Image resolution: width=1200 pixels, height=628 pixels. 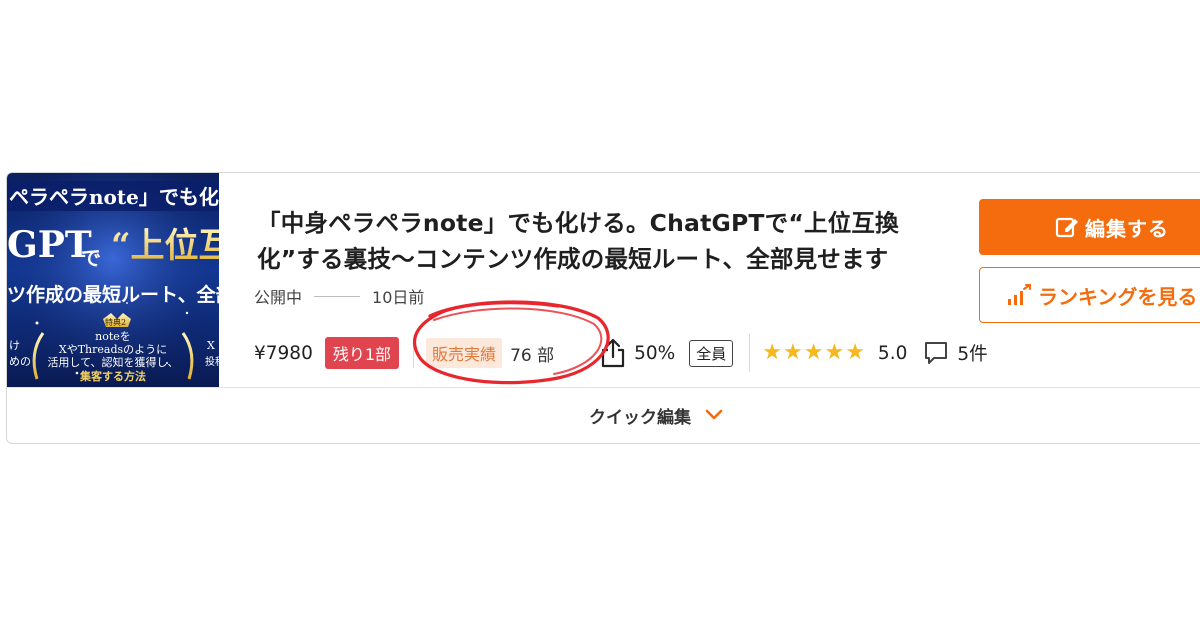 What do you see at coordinates (211, 345) in the screenshot?
I see `thumb-right-fragment: X` at bounding box center [211, 345].